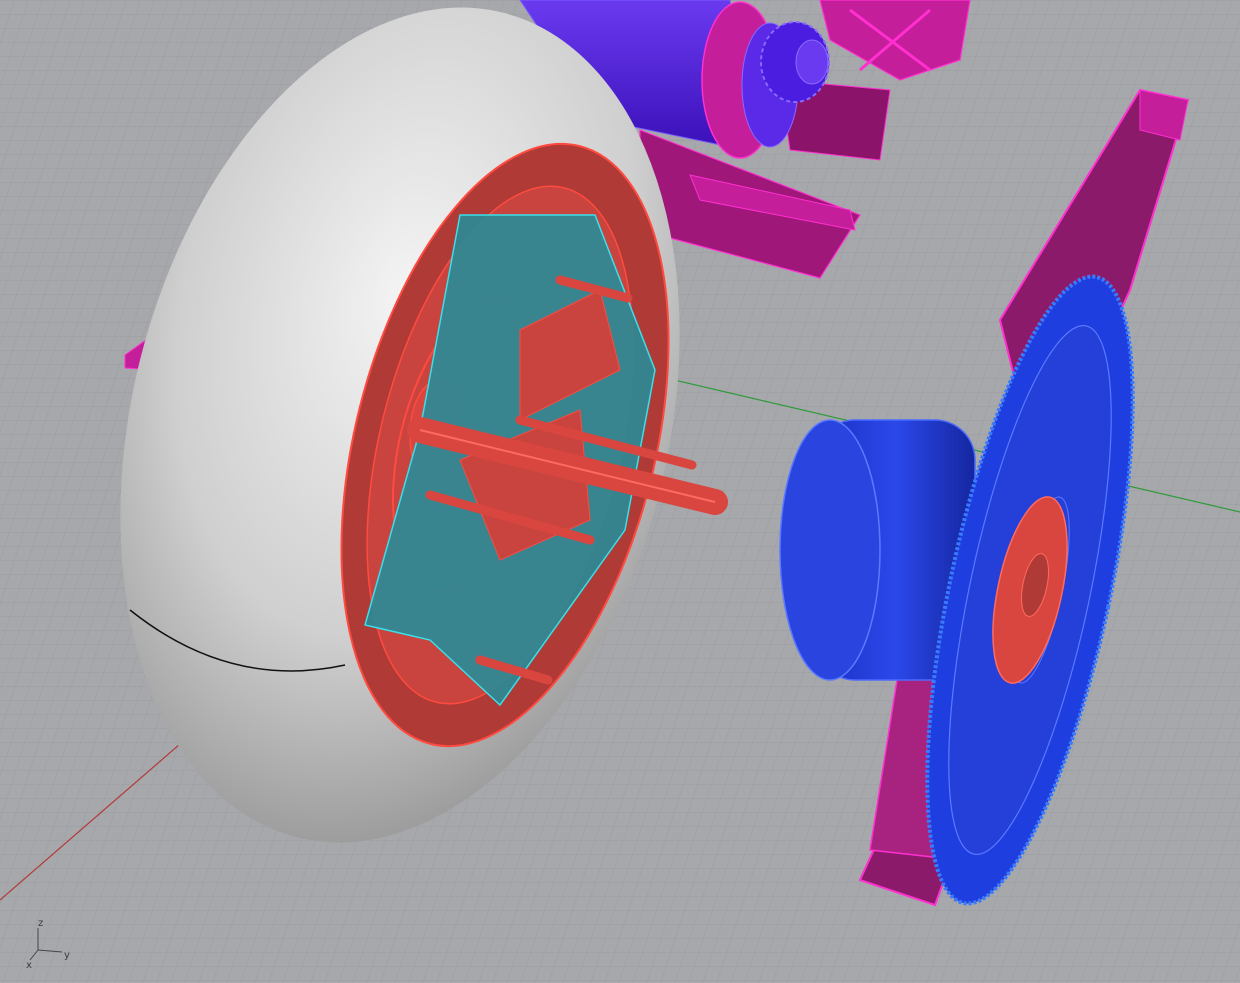 The width and height of the screenshot is (1240, 983). I want to click on axis-label-z: z, so click(40, 923).